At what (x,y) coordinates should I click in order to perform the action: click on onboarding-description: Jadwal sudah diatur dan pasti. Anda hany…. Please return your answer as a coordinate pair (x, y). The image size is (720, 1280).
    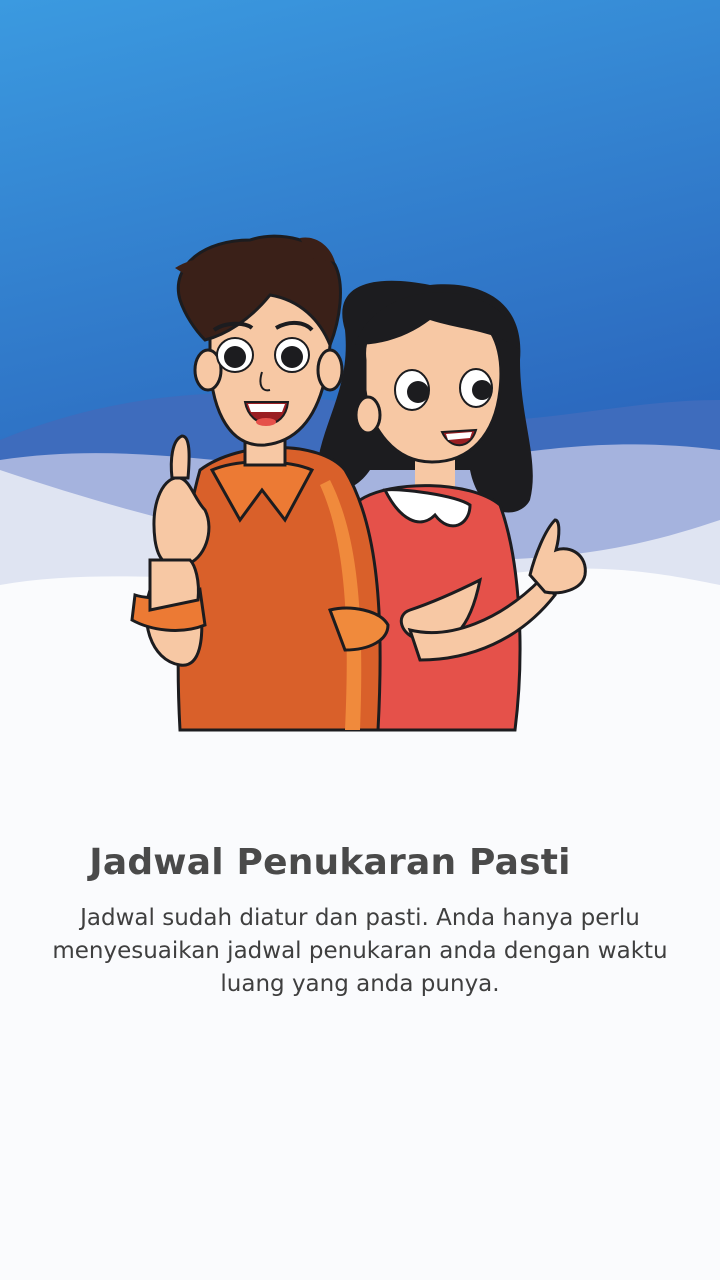
    Looking at the image, I should click on (360, 951).